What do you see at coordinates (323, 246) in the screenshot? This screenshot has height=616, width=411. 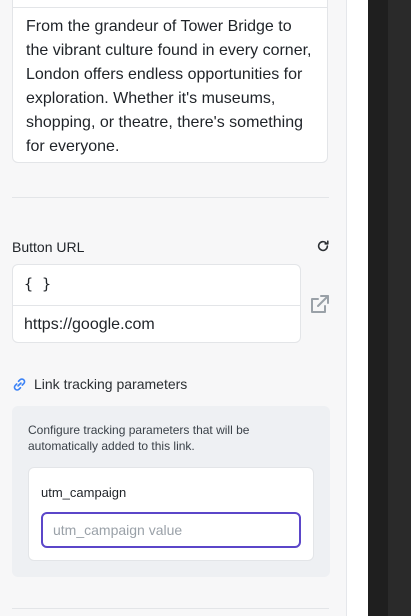 I see `refresh-icon` at bounding box center [323, 246].